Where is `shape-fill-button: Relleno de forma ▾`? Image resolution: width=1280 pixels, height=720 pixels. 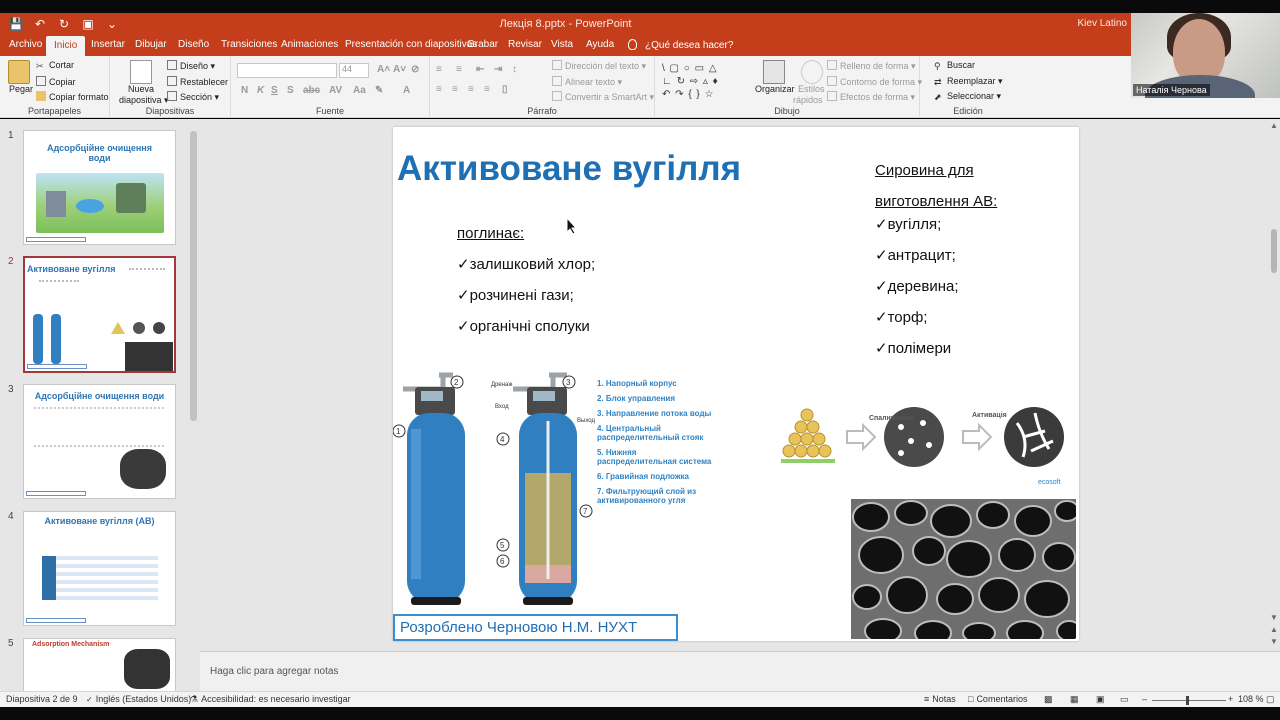
shape-fill-button: Relleno de forma ▾ is located at coordinates (871, 66).